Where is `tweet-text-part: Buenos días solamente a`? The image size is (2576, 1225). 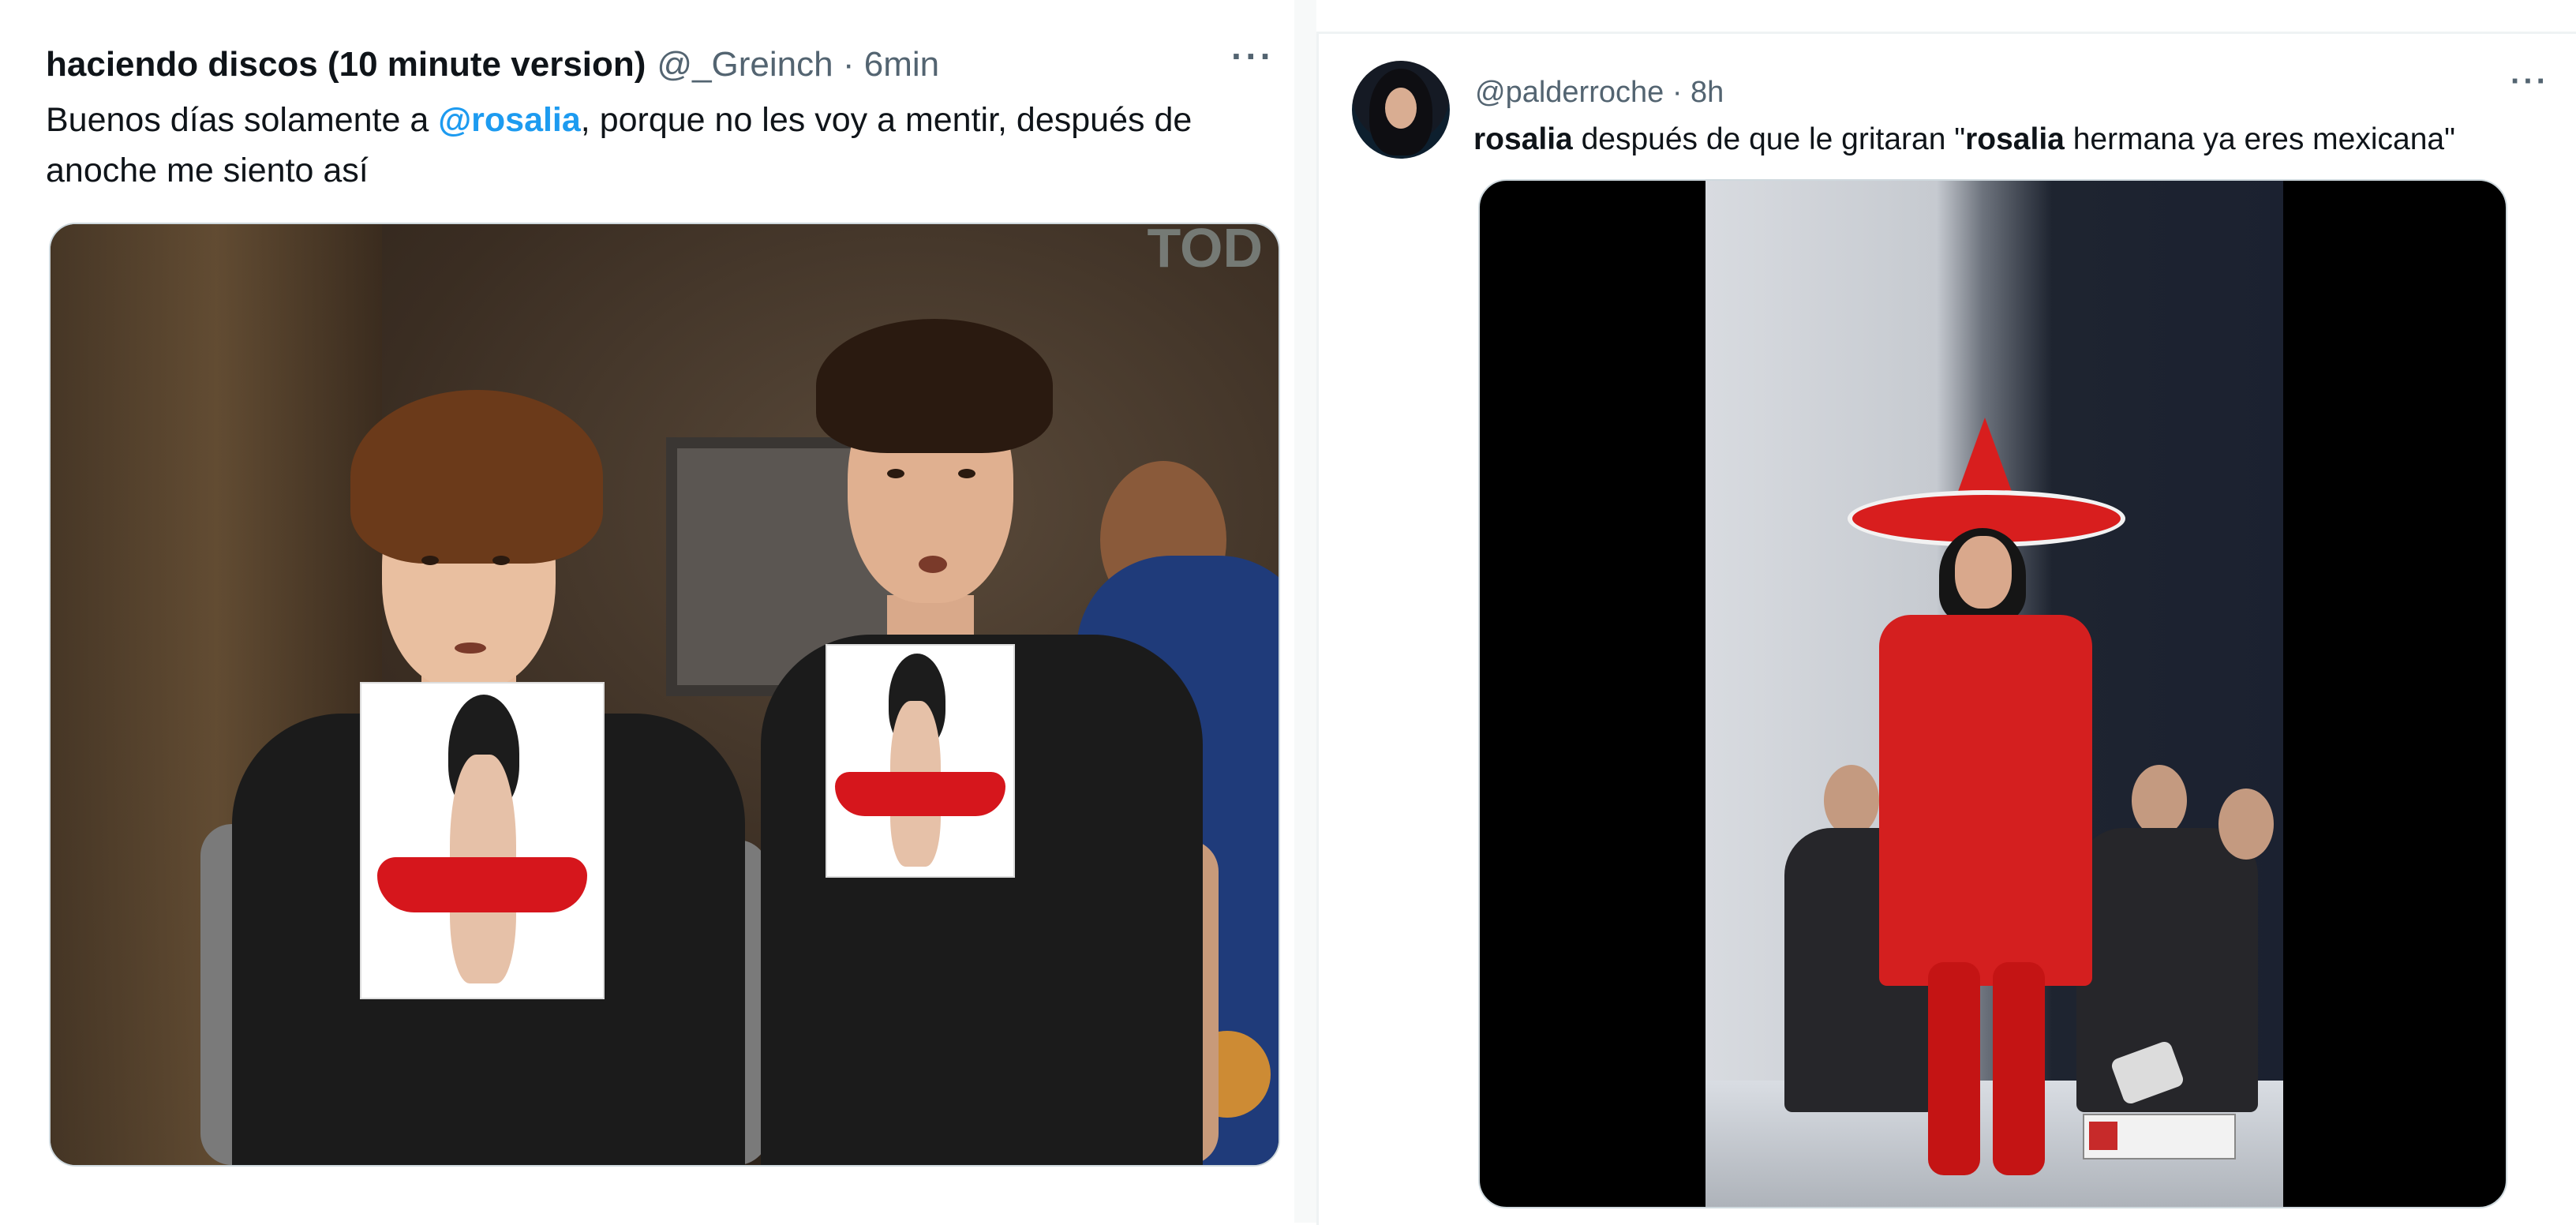
tweet-text-part: Buenos días solamente a is located at coordinates (242, 120).